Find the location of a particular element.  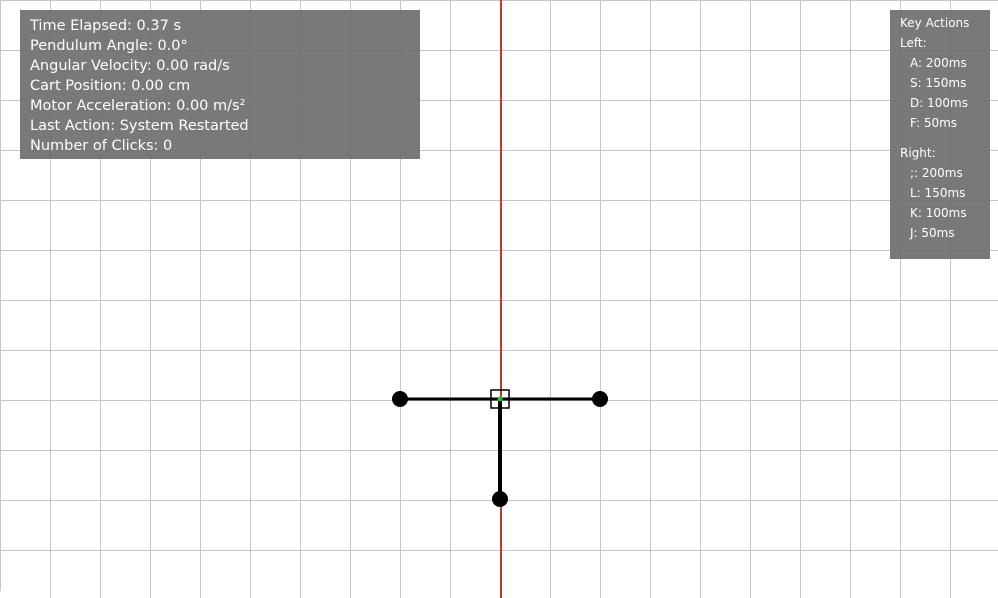

time-elapsed-text: Time Elapsed: 0.37 s is located at coordinates (105, 26).